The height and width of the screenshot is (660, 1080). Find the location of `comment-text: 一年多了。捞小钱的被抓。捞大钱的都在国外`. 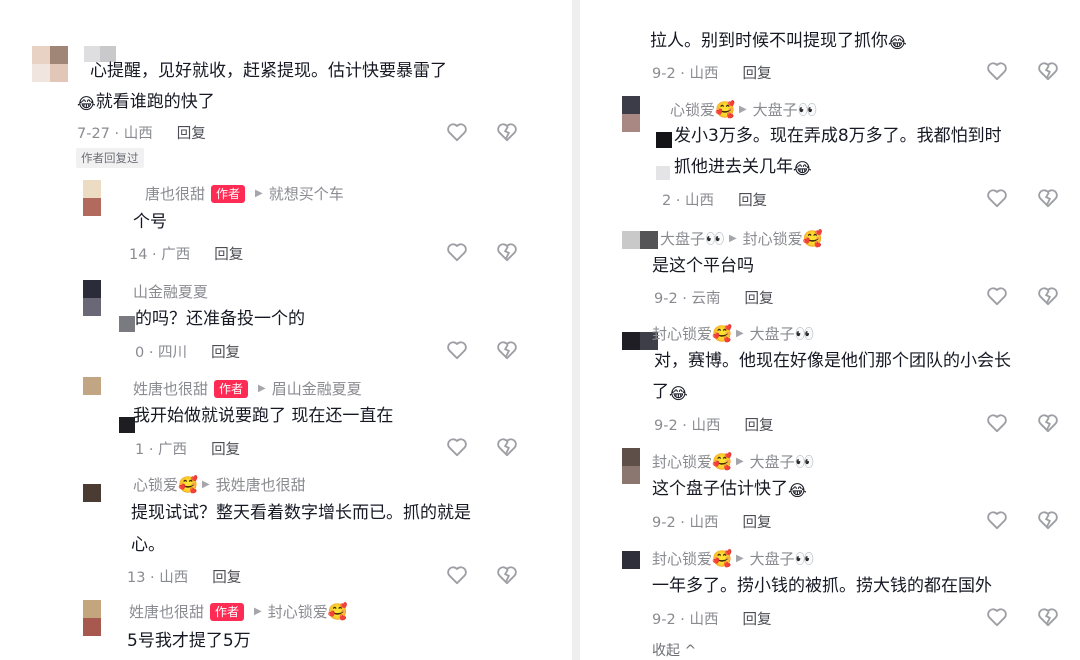

comment-text: 一年多了。捞小钱的被抓。捞大钱的都在国外 is located at coordinates (822, 586).